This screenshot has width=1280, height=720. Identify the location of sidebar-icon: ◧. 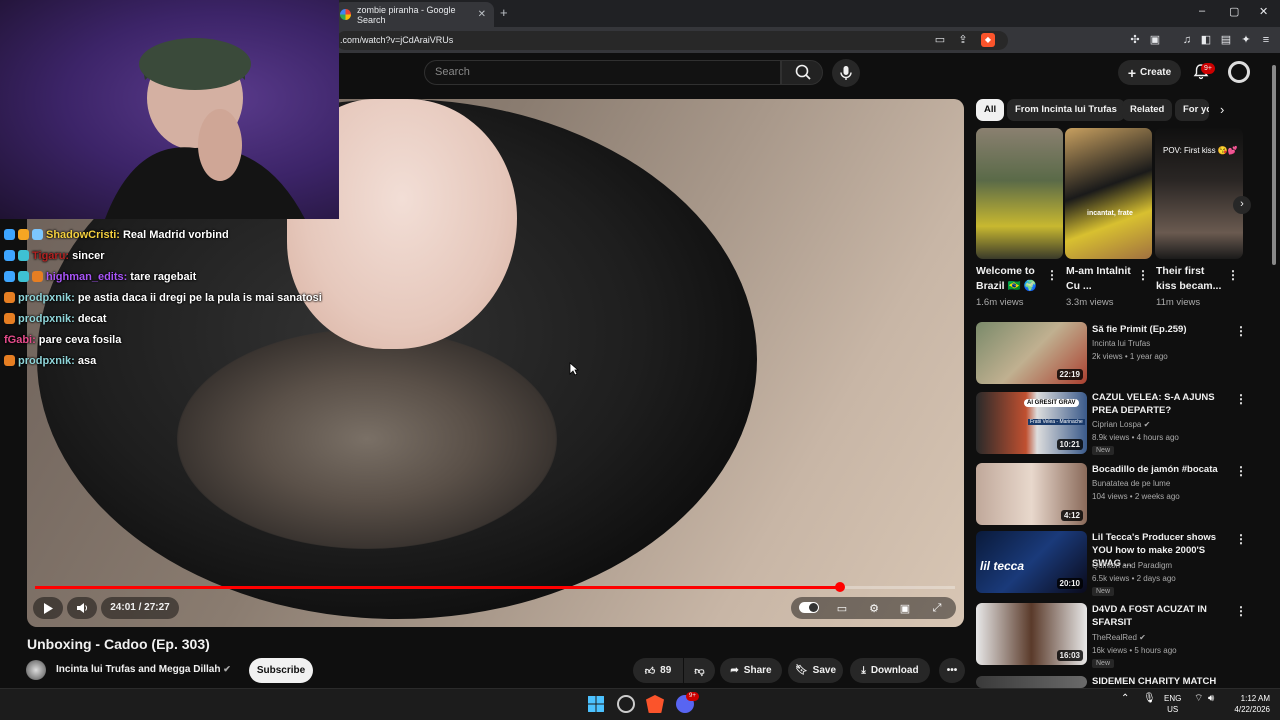
(1206, 40).